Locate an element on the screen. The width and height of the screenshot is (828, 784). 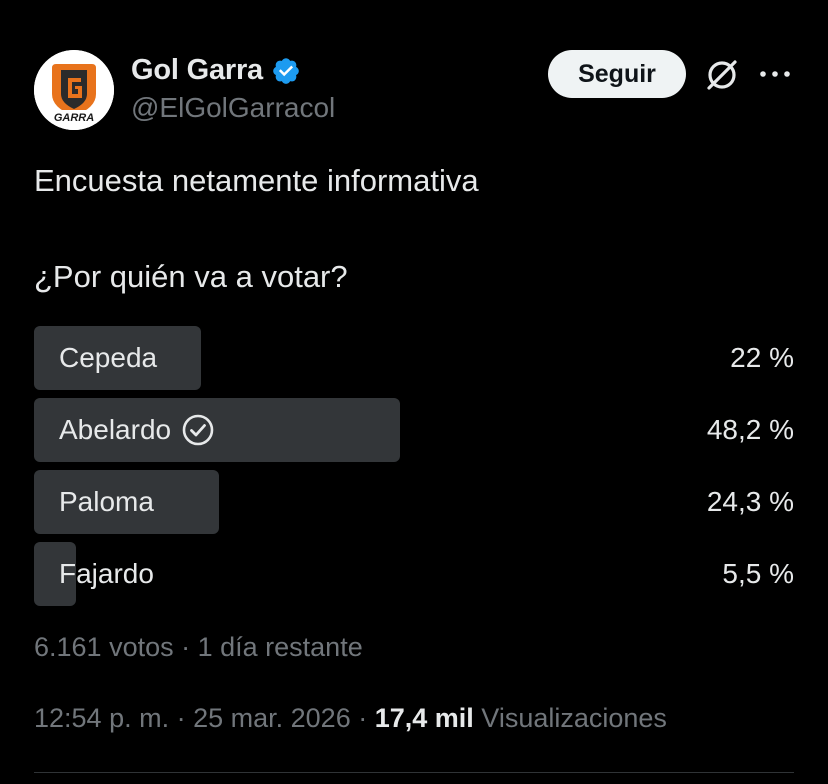
poll-option-fajardo: Fajardo 5,5 % is located at coordinates (414, 574).